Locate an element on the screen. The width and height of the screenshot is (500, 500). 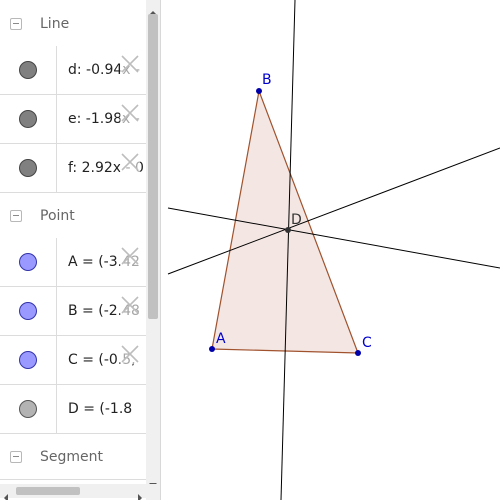
category-label-segment: Segment is located at coordinates (71, 457).